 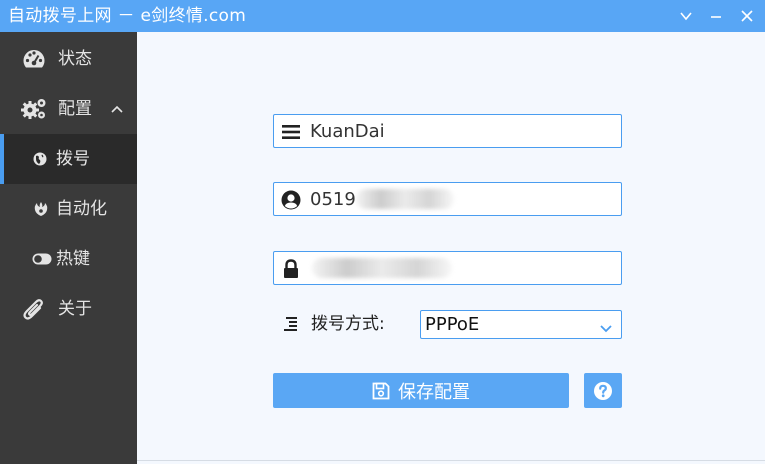 I want to click on sidebar-item-label: 关于, so click(x=75, y=309).